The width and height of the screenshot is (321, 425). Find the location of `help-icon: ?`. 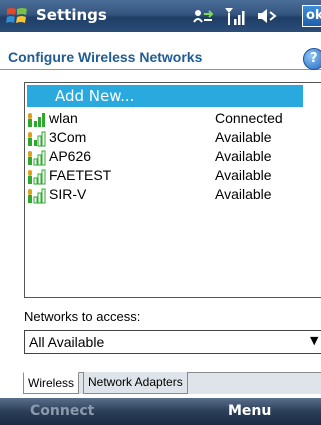

help-icon: ? is located at coordinates (312, 59).